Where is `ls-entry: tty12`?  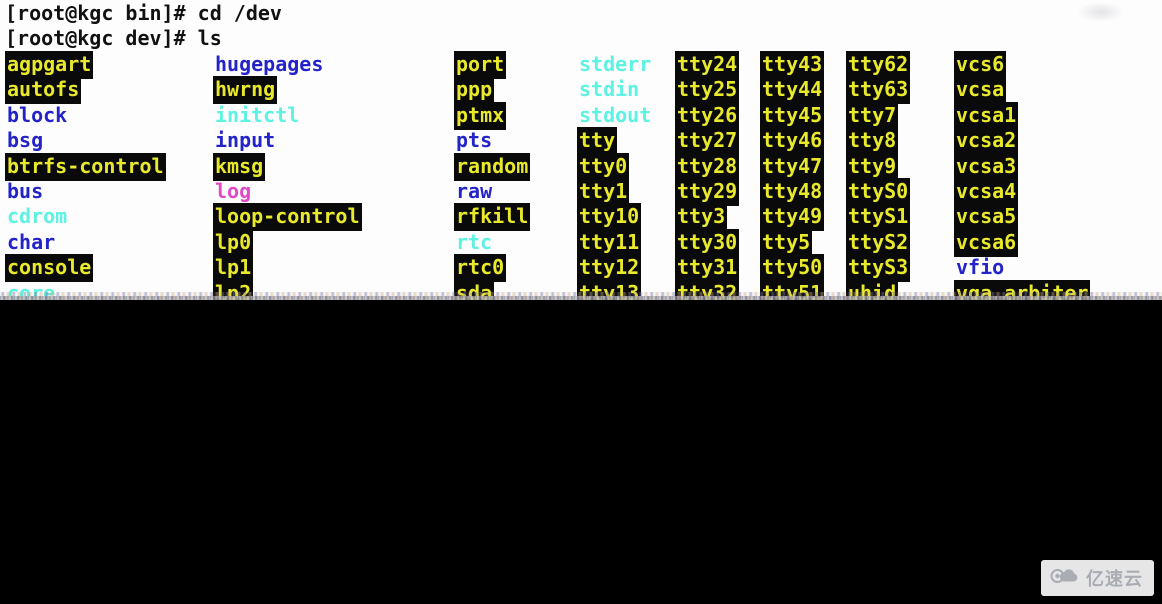
ls-entry: tty12 is located at coordinates (609, 268).